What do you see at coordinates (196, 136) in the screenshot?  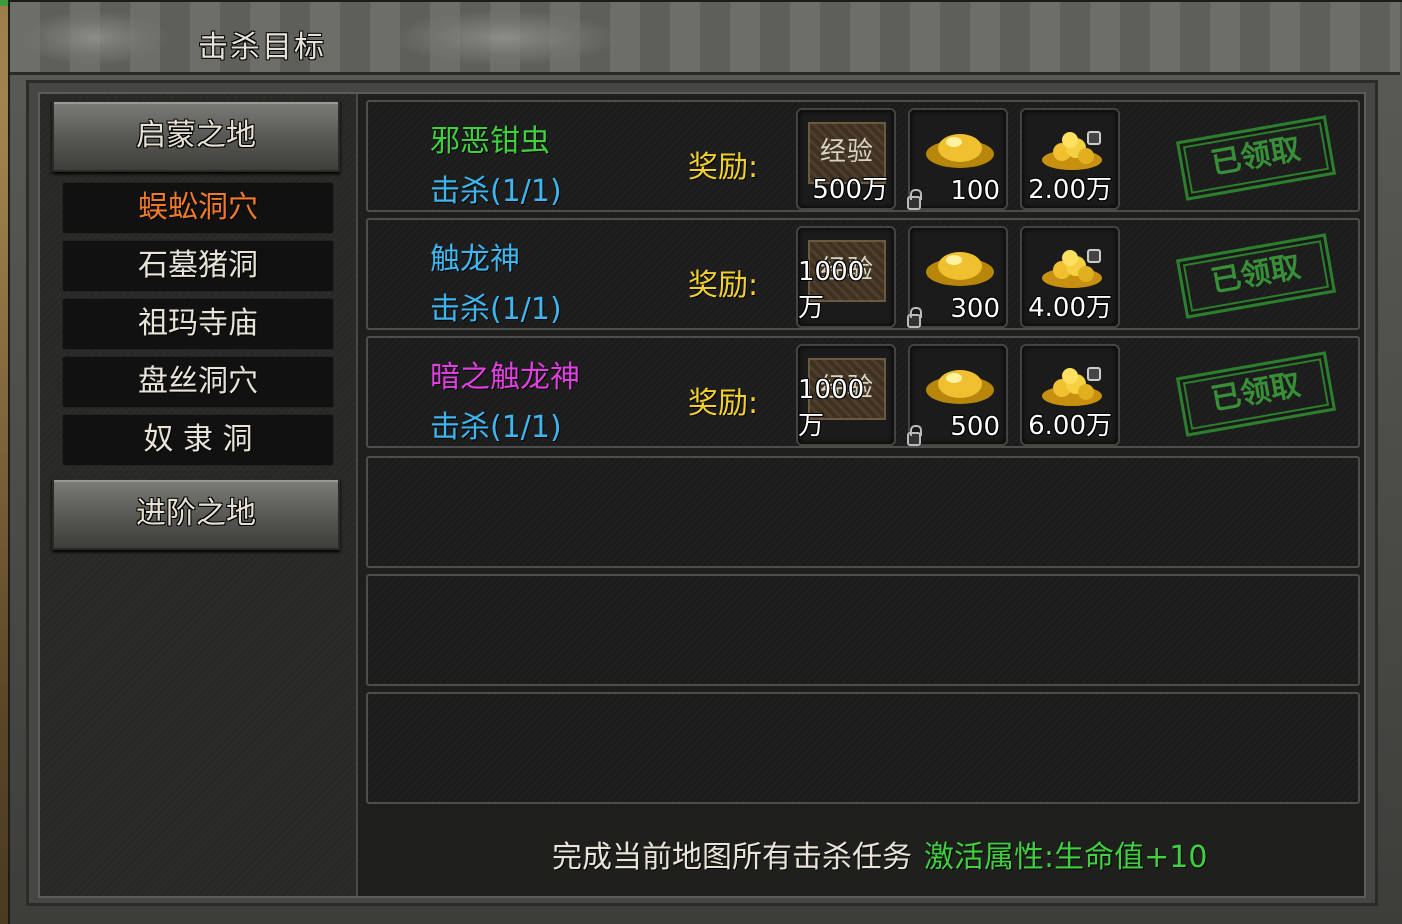 I see `category-button-qimeng: 启蒙之地` at bounding box center [196, 136].